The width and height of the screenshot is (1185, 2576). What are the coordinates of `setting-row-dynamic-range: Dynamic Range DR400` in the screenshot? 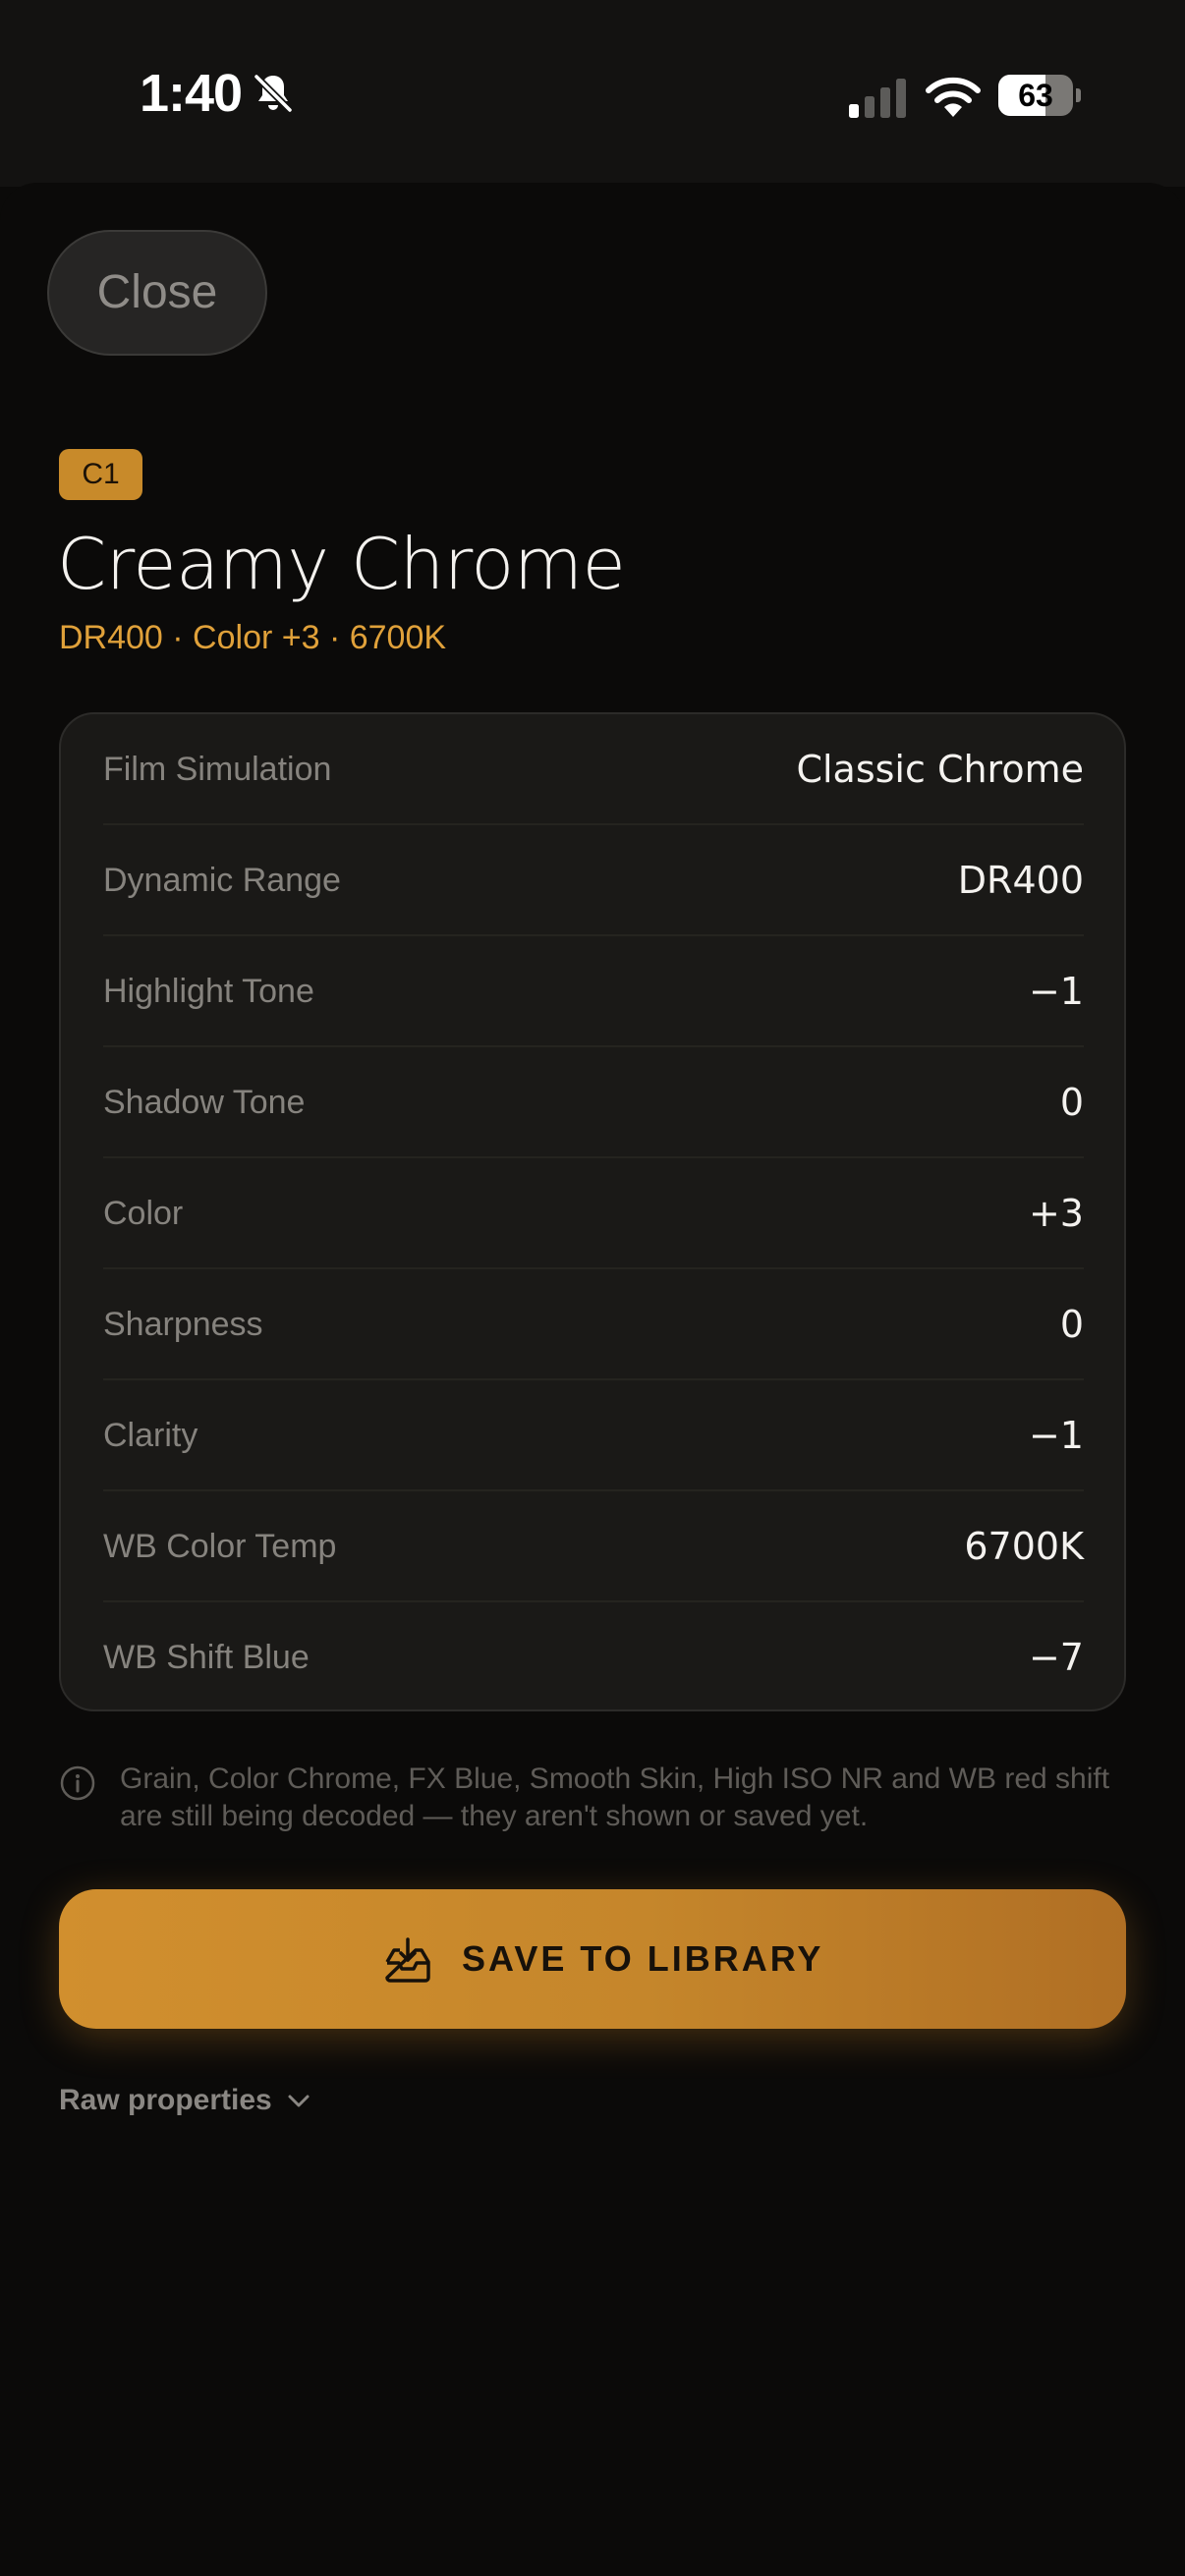 It's located at (594, 880).